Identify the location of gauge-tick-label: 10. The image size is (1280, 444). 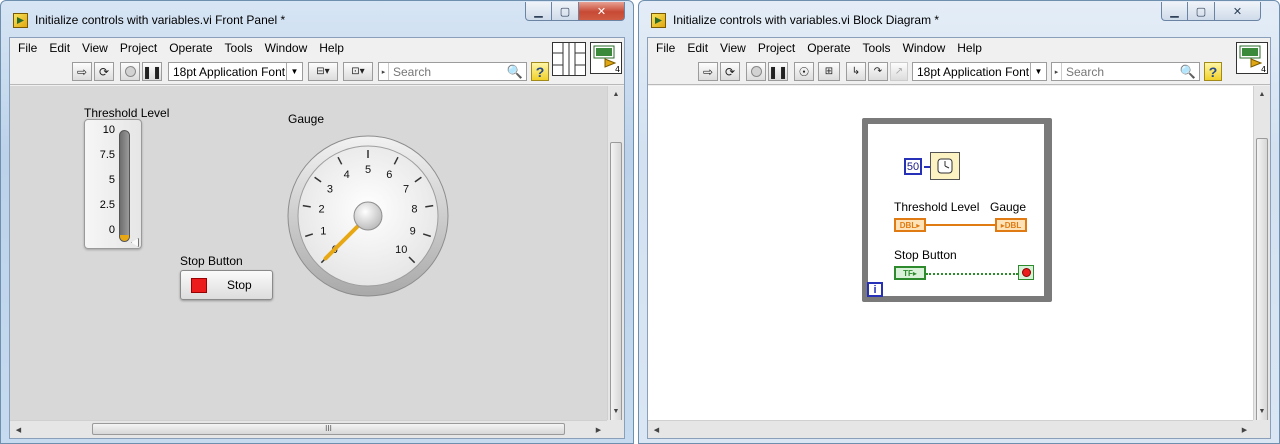
(401, 250).